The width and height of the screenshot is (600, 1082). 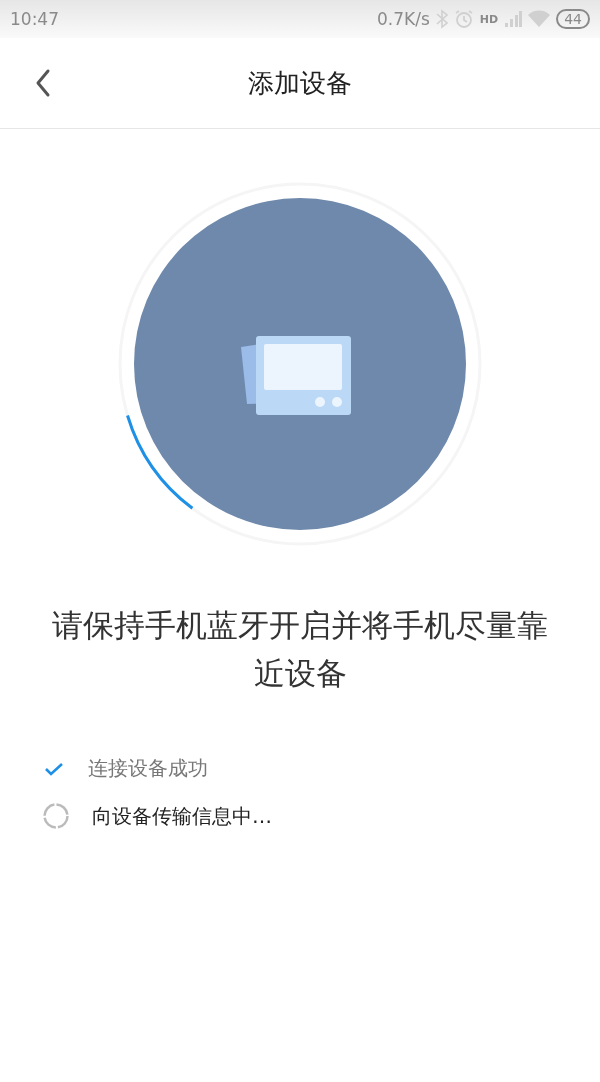 I want to click on network-type-label: HD, so click(x=489, y=19).